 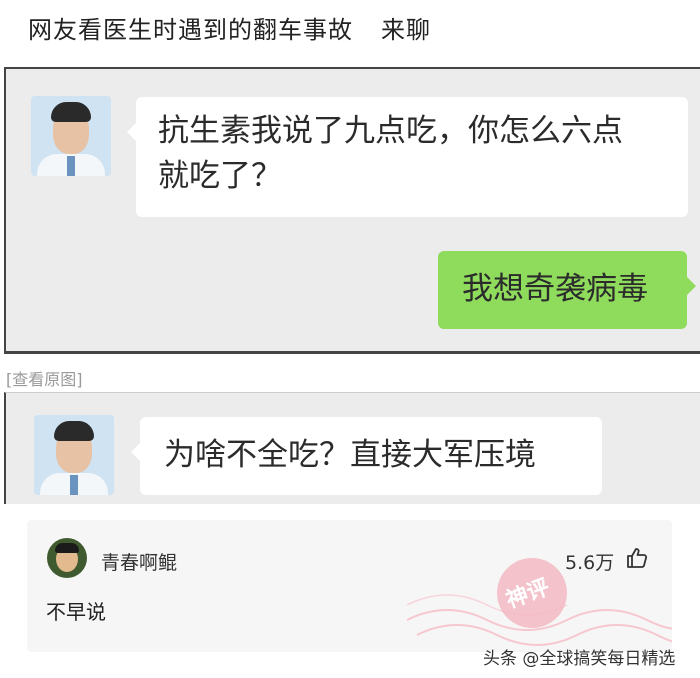 I want to click on doctor-message-bubble: 抗生素我说了九点吃，你怎么六点 就吃了？, so click(x=407, y=157).